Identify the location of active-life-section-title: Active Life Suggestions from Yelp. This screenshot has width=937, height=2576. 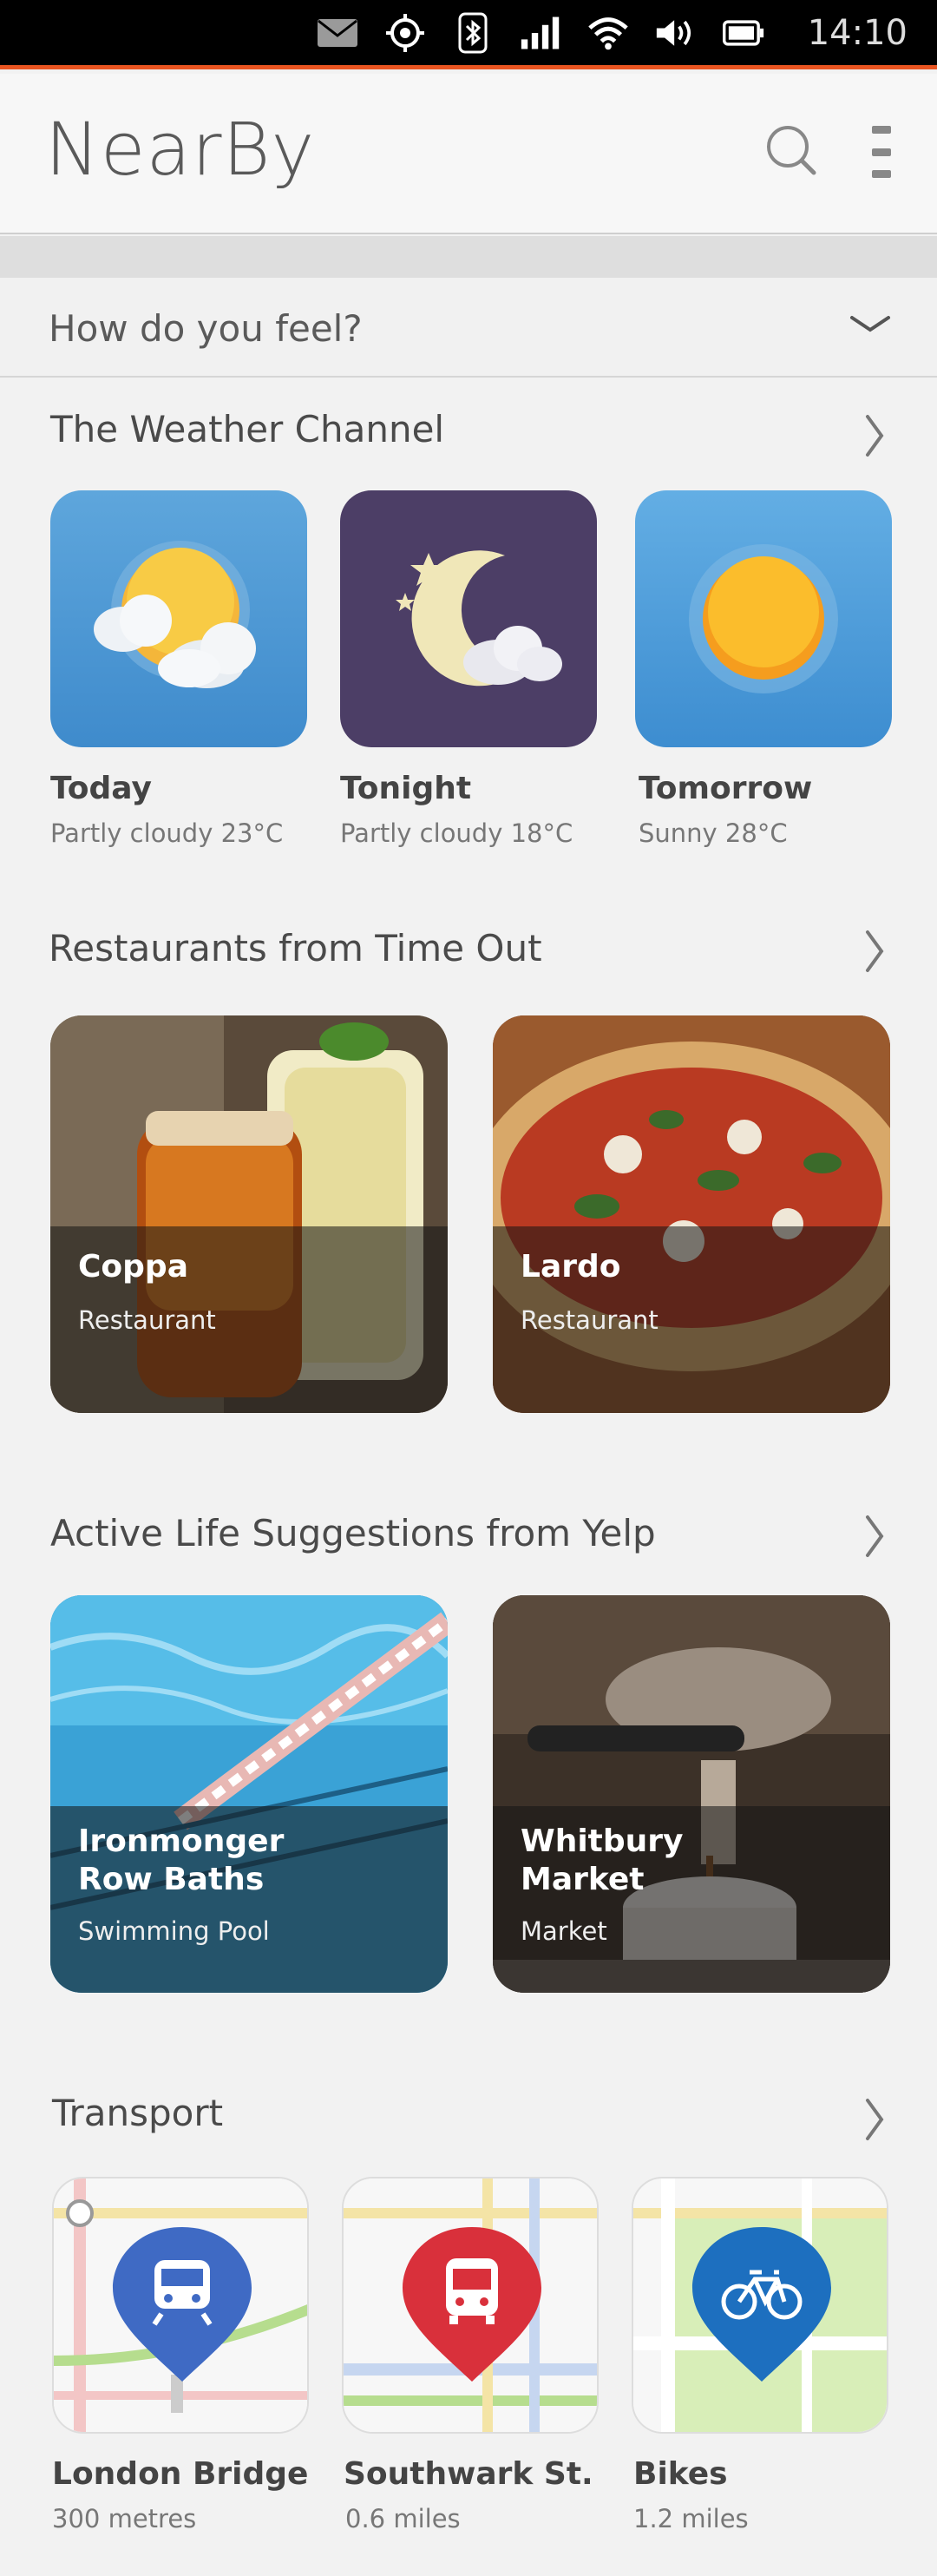
(353, 1533).